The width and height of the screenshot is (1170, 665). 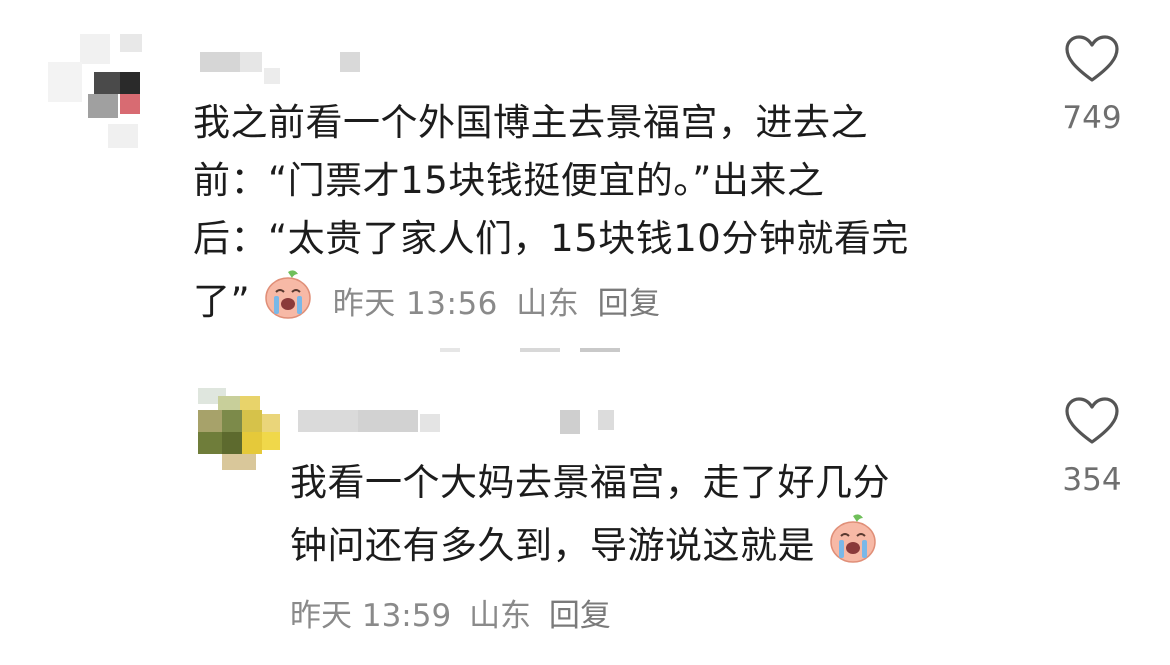 I want to click on comment-line: 我看一个大妈去景福宫，走了好几分, so click(x=590, y=482).